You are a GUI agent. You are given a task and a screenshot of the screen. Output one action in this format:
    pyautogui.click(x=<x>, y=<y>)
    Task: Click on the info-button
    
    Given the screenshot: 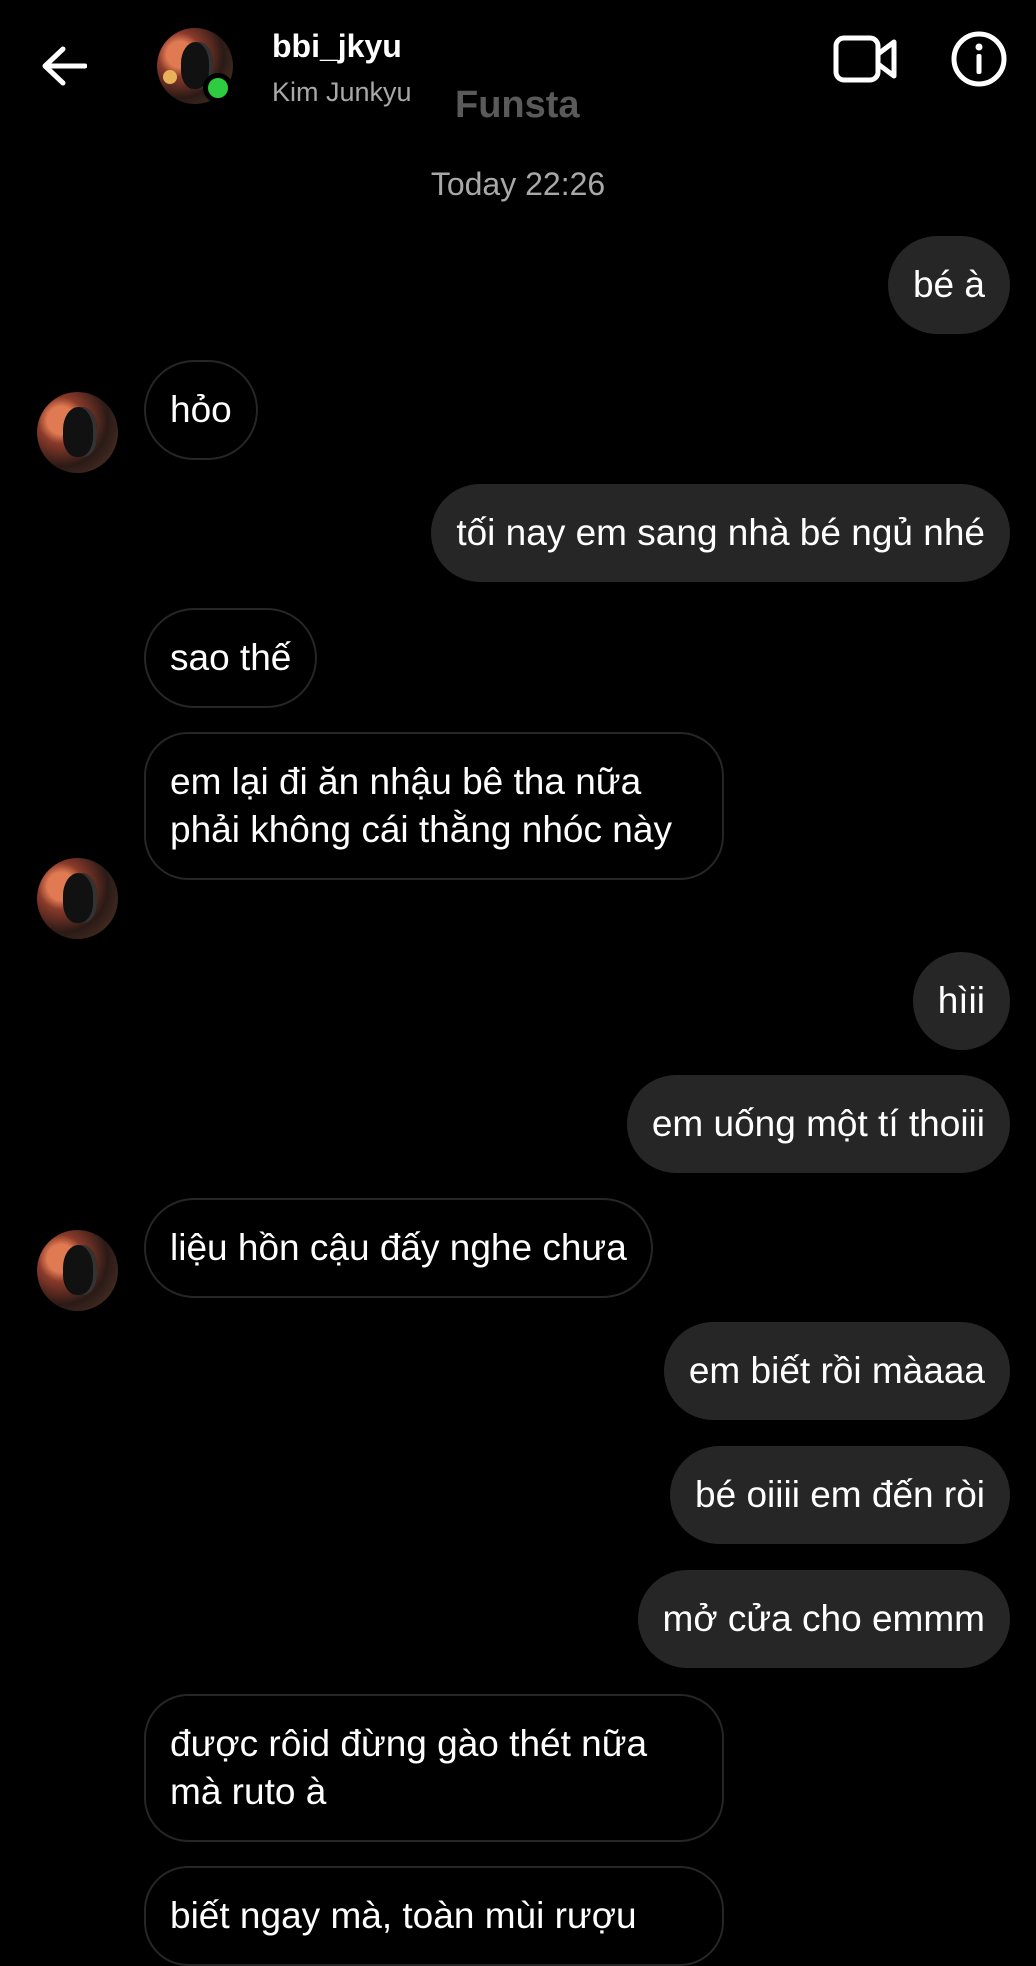 What is the action you would take?
    pyautogui.click(x=979, y=59)
    